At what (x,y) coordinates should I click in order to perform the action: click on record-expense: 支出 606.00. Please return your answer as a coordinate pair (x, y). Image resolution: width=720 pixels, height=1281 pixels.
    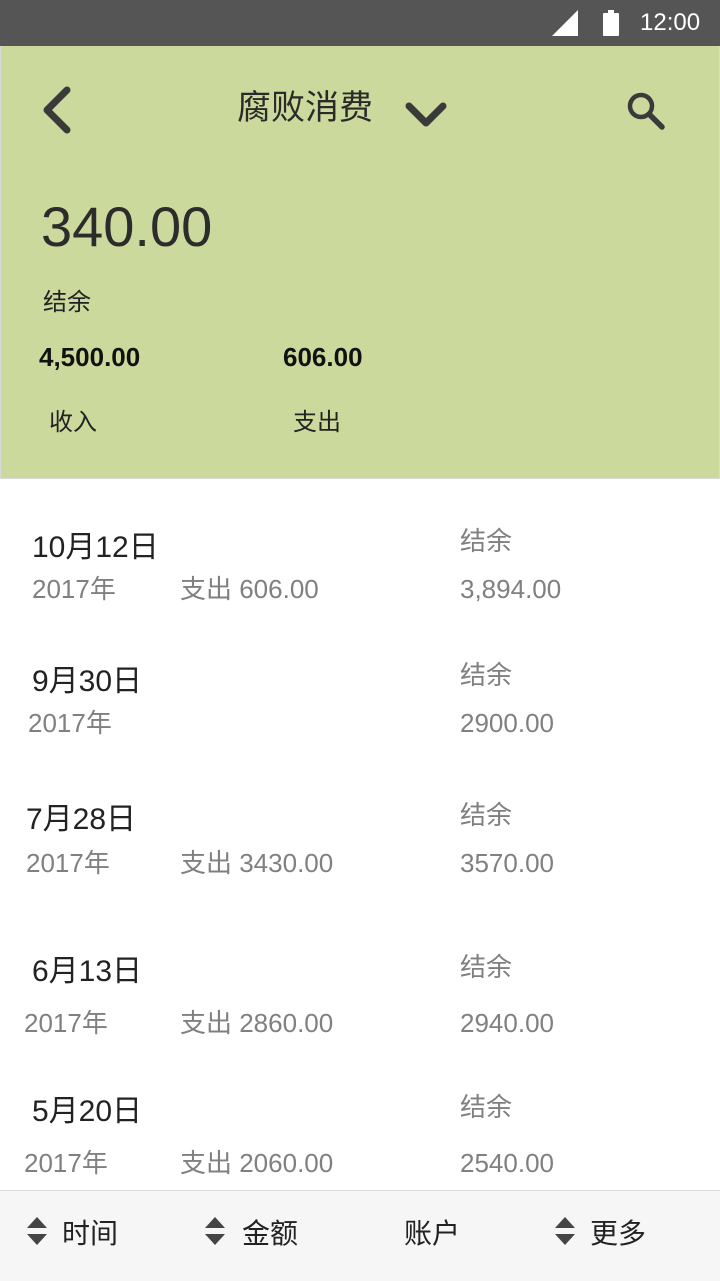
    Looking at the image, I should click on (249, 589).